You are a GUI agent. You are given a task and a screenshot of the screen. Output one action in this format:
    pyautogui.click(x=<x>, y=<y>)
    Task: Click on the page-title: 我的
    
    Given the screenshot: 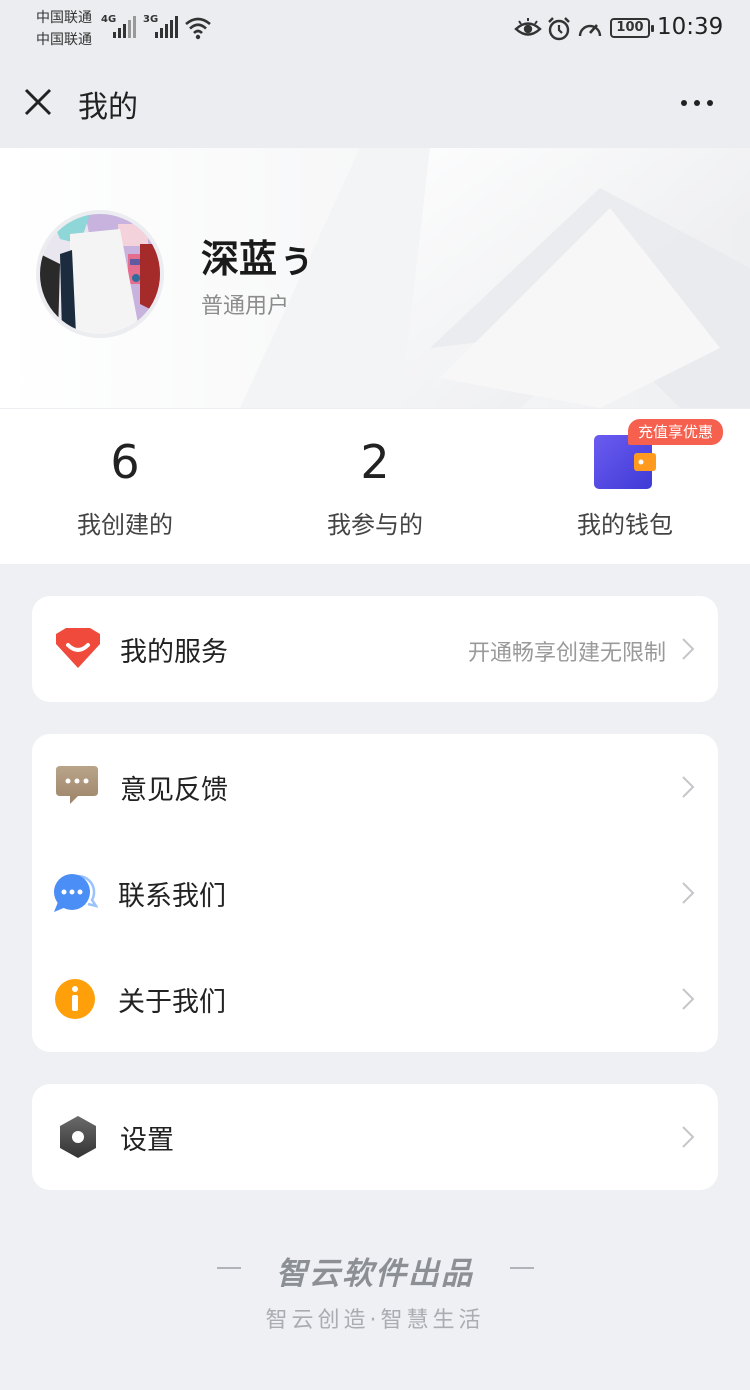 What is the action you would take?
    pyautogui.click(x=108, y=107)
    